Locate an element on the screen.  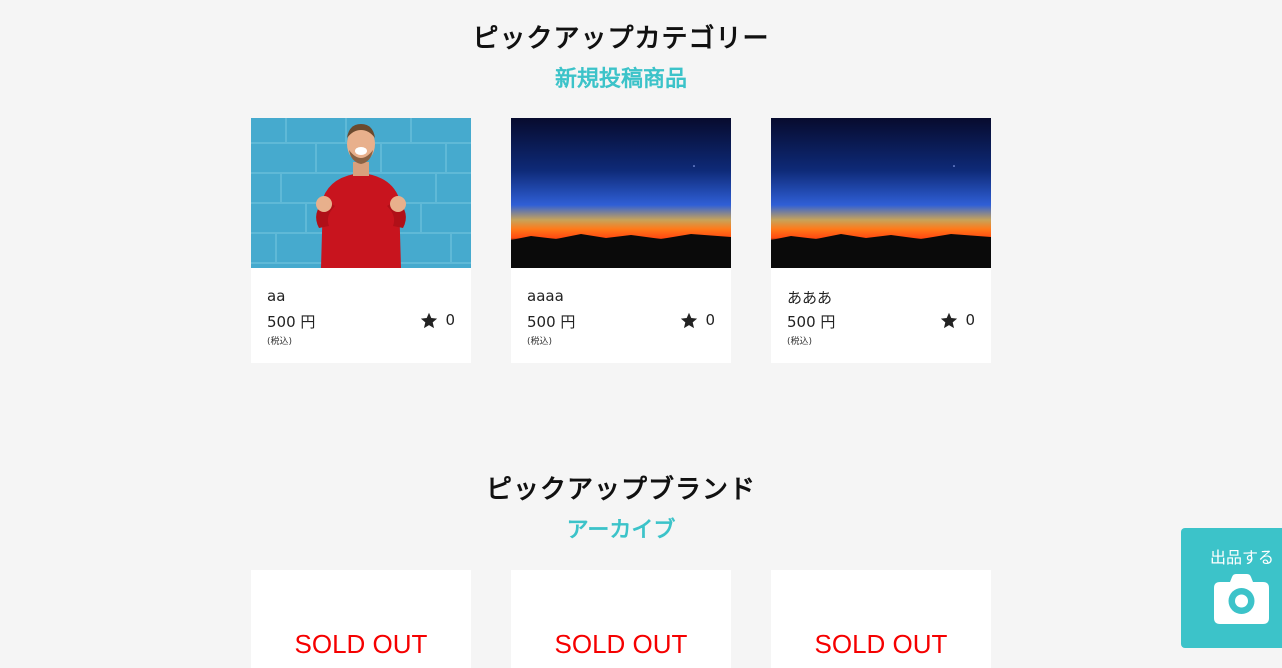
brand-section-subtitle: アーカイブ is located at coordinates (621, 530).